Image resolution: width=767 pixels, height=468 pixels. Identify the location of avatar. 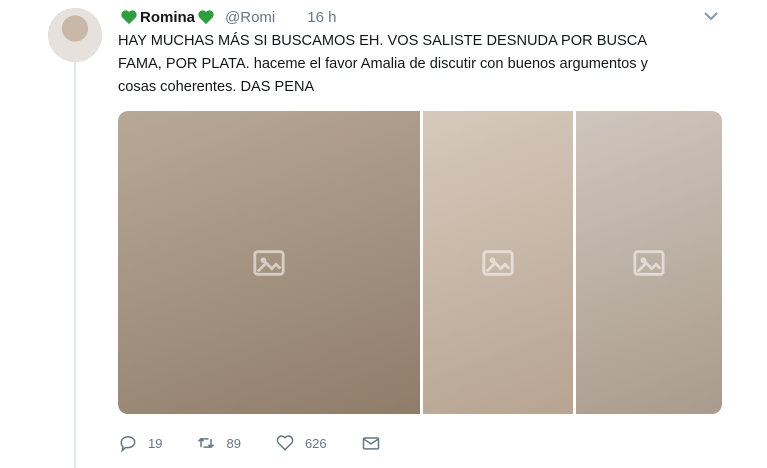
(75, 35).